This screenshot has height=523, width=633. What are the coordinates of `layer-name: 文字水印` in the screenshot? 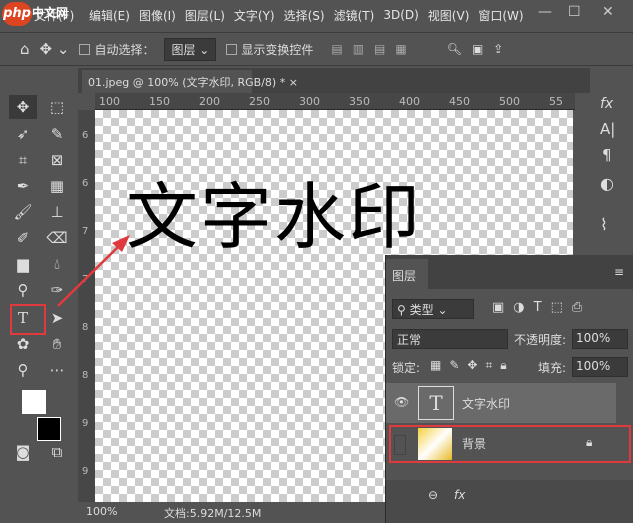 It's located at (486, 404).